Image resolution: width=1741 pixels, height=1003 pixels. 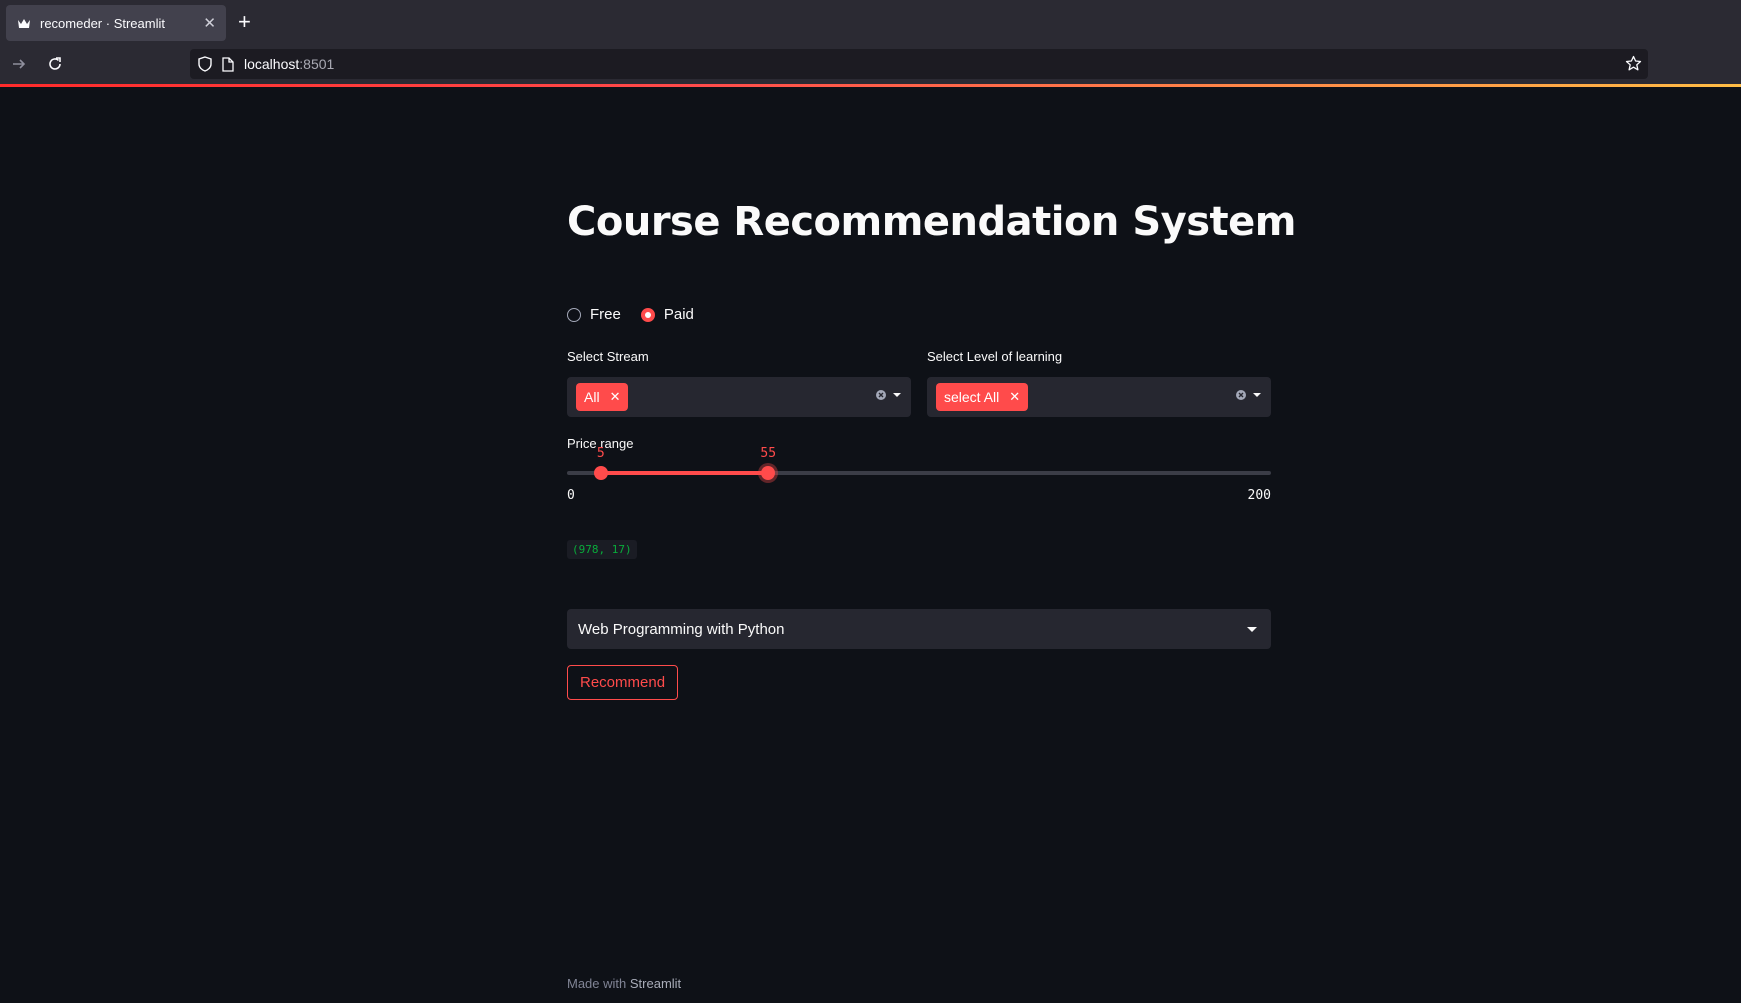 I want to click on browser-tab: recomeder · Streamlit ✕, so click(x=116, y=23).